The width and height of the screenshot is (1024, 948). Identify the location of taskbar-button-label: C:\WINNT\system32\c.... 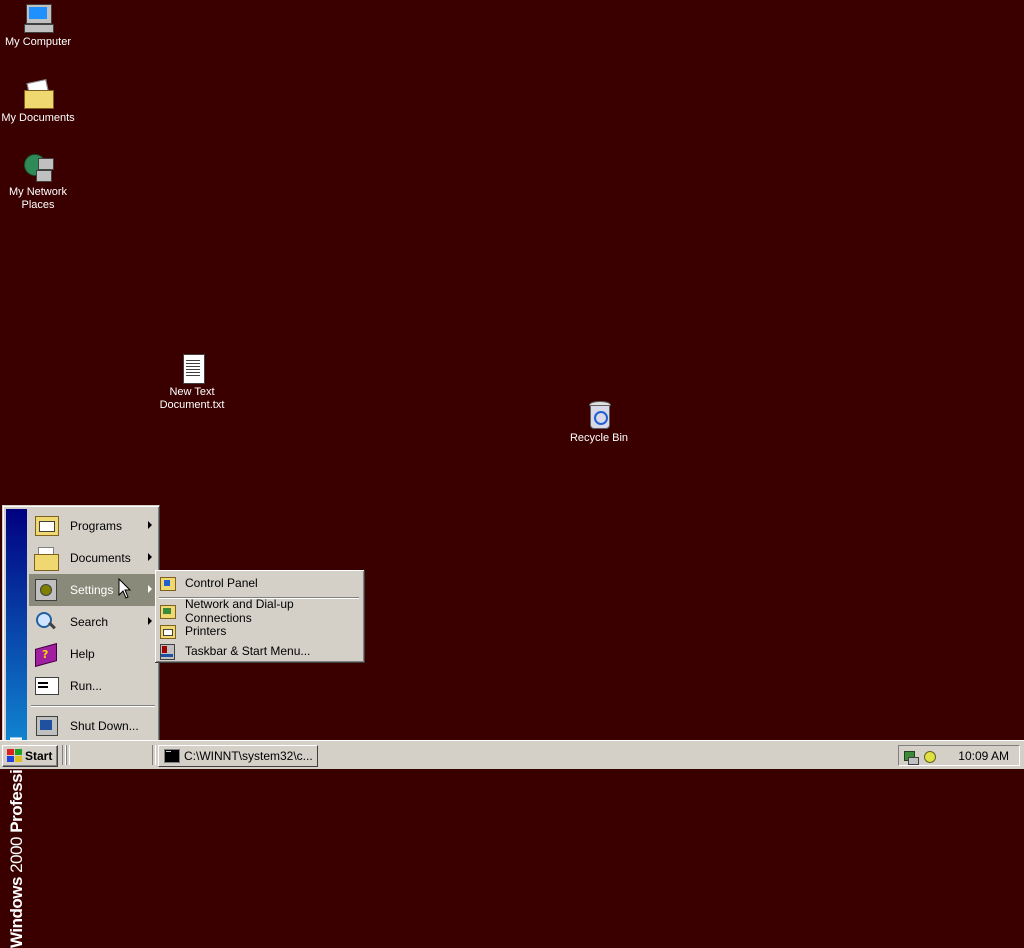
(248, 756).